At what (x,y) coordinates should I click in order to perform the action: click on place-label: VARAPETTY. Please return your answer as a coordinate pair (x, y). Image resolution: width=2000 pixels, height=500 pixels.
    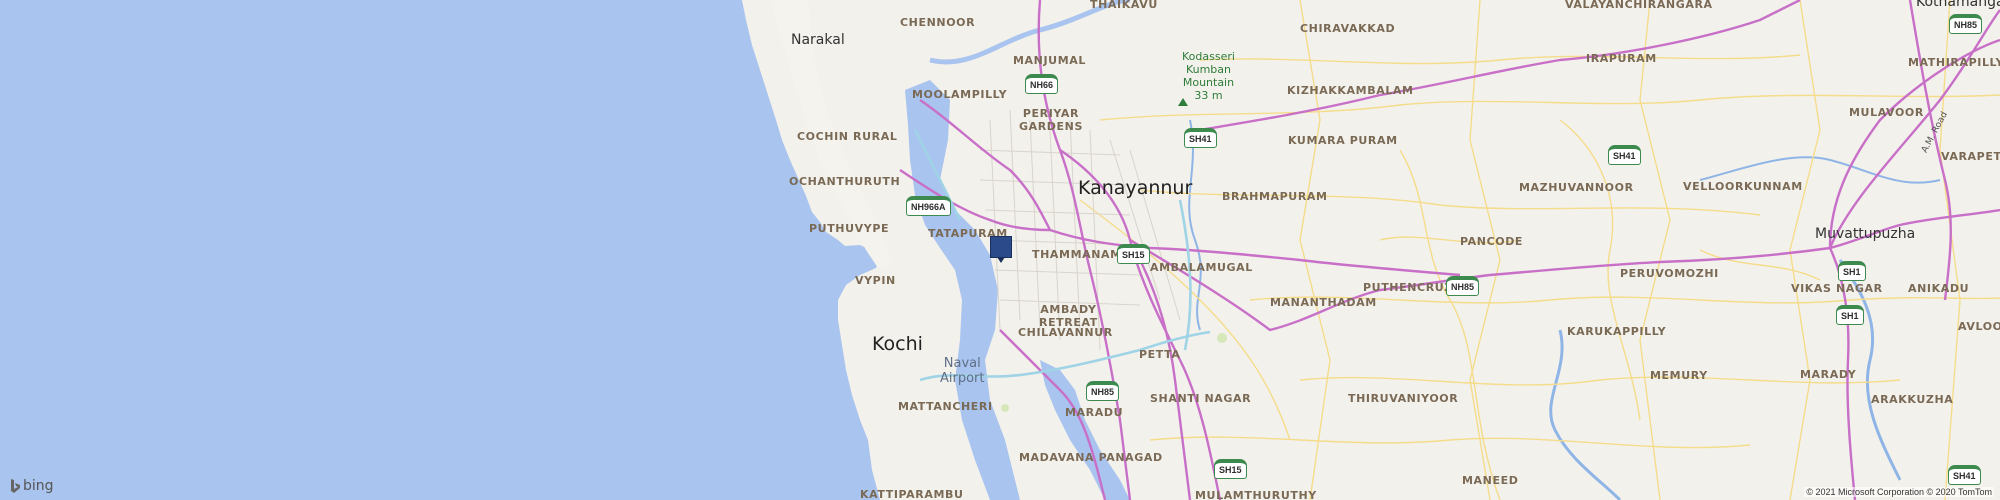
    Looking at the image, I should click on (1970, 156).